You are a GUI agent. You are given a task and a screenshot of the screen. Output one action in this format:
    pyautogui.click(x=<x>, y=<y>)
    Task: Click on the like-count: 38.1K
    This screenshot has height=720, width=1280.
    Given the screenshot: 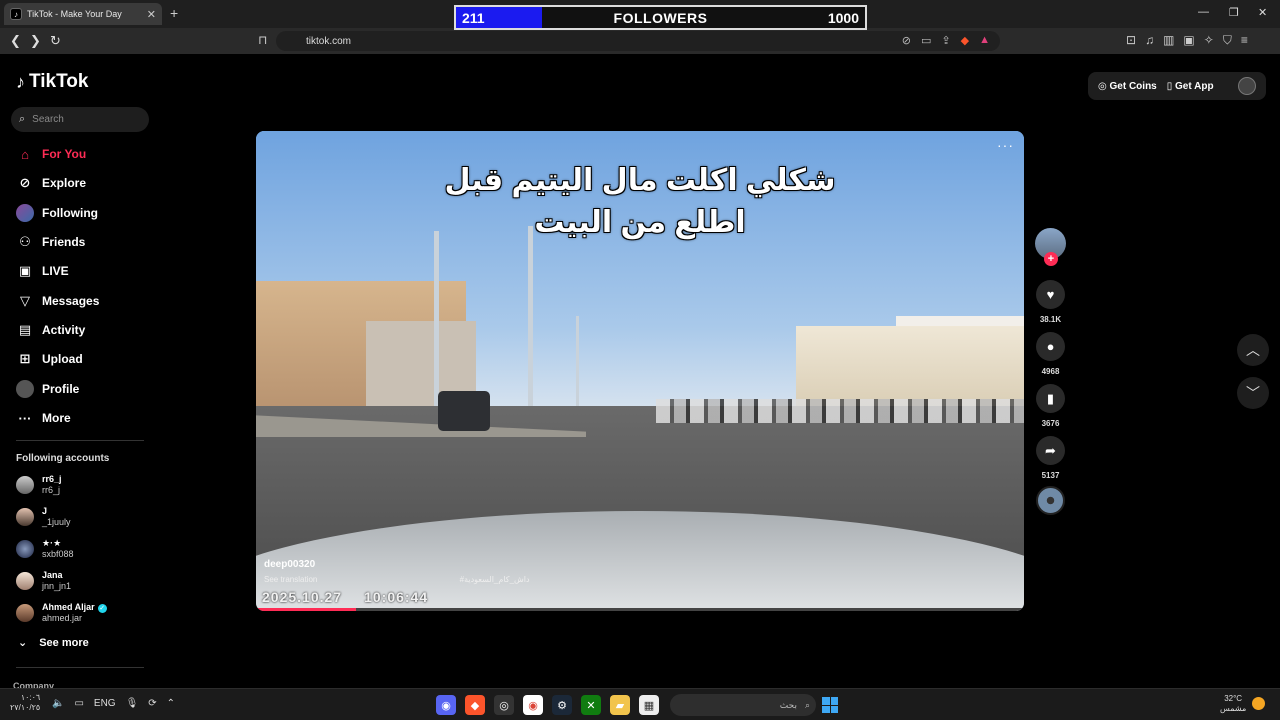 What is the action you would take?
    pyautogui.click(x=1050, y=319)
    